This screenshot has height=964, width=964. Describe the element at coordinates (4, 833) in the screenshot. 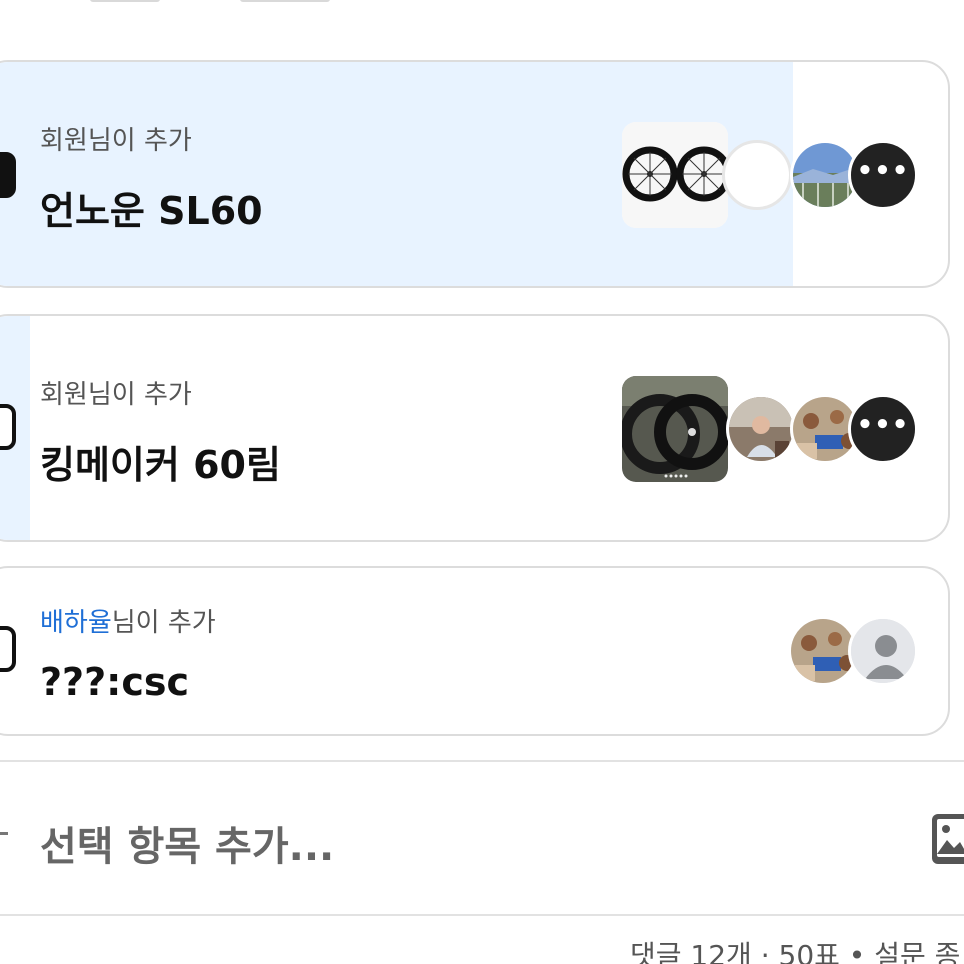

I see `plus-icon` at that location.